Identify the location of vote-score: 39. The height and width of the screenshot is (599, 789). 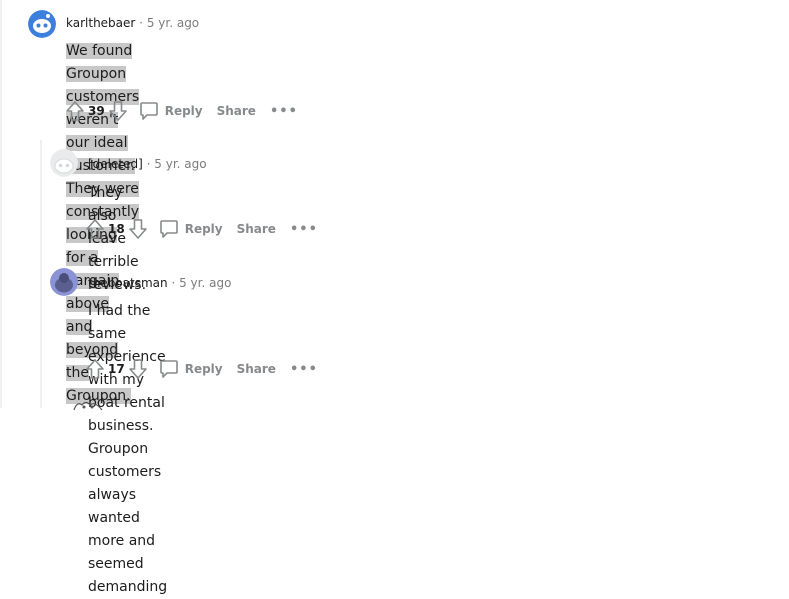
(96, 111).